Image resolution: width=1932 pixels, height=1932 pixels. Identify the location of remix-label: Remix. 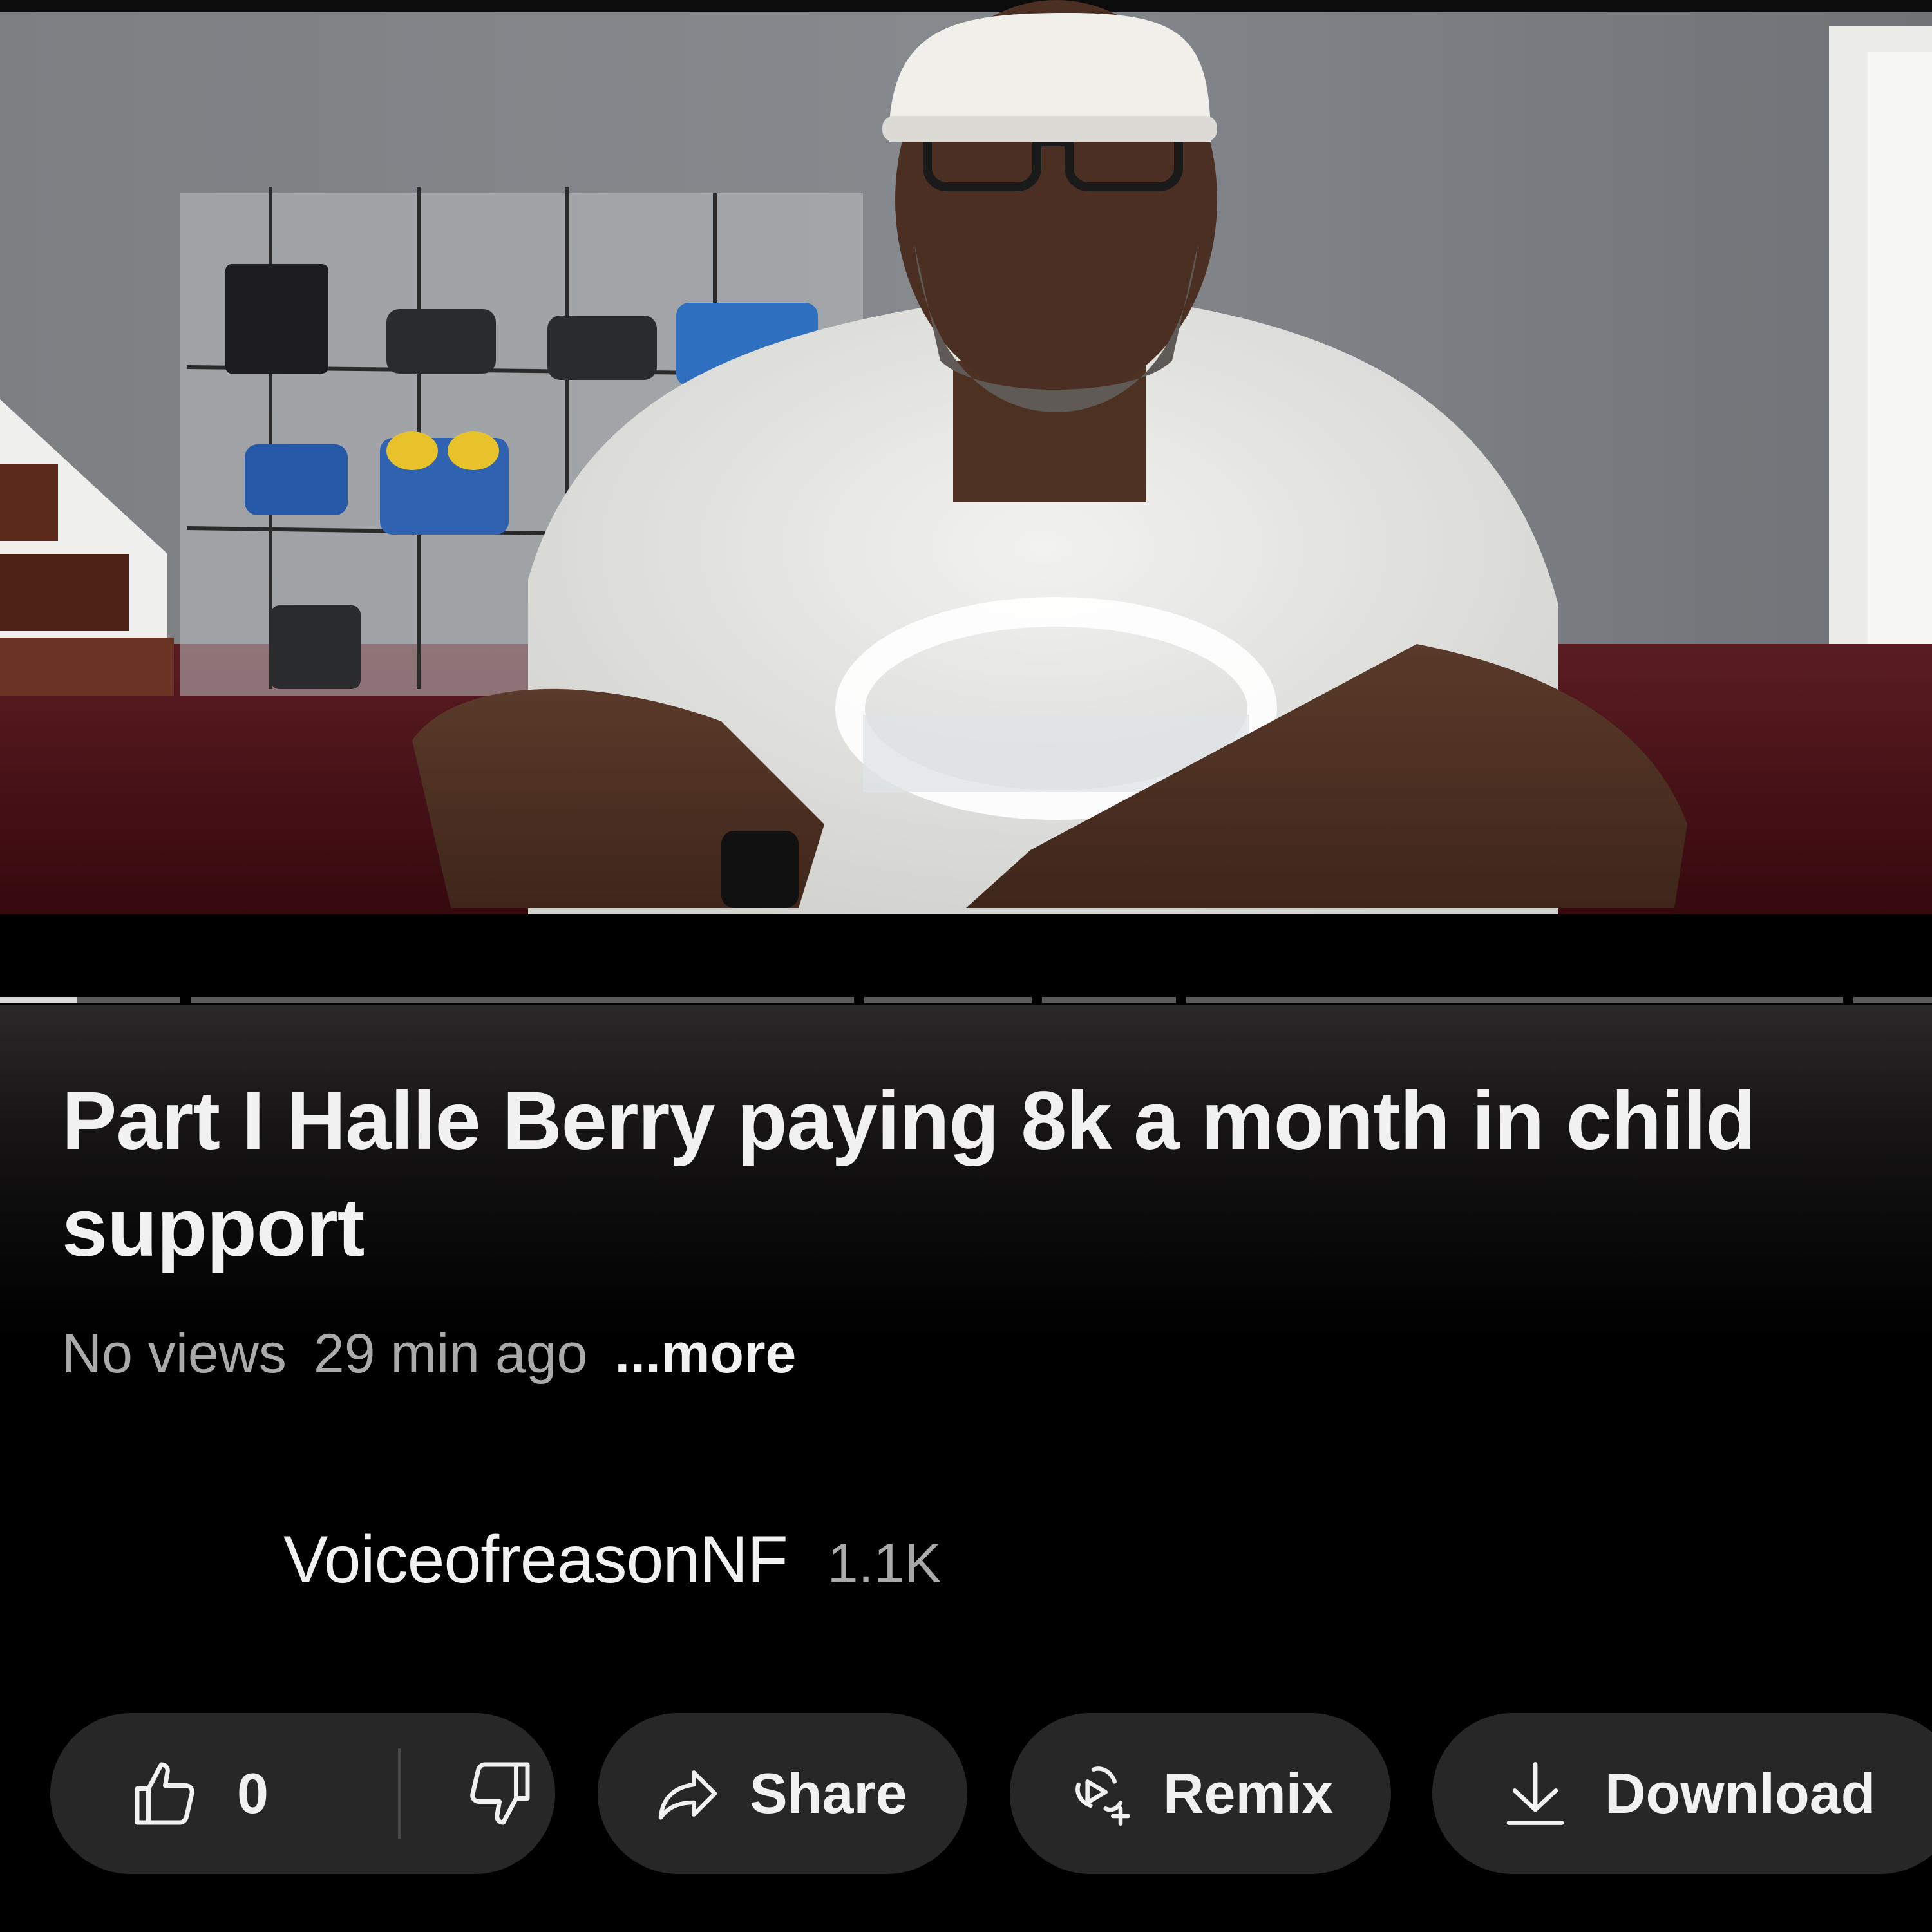
(1249, 1793).